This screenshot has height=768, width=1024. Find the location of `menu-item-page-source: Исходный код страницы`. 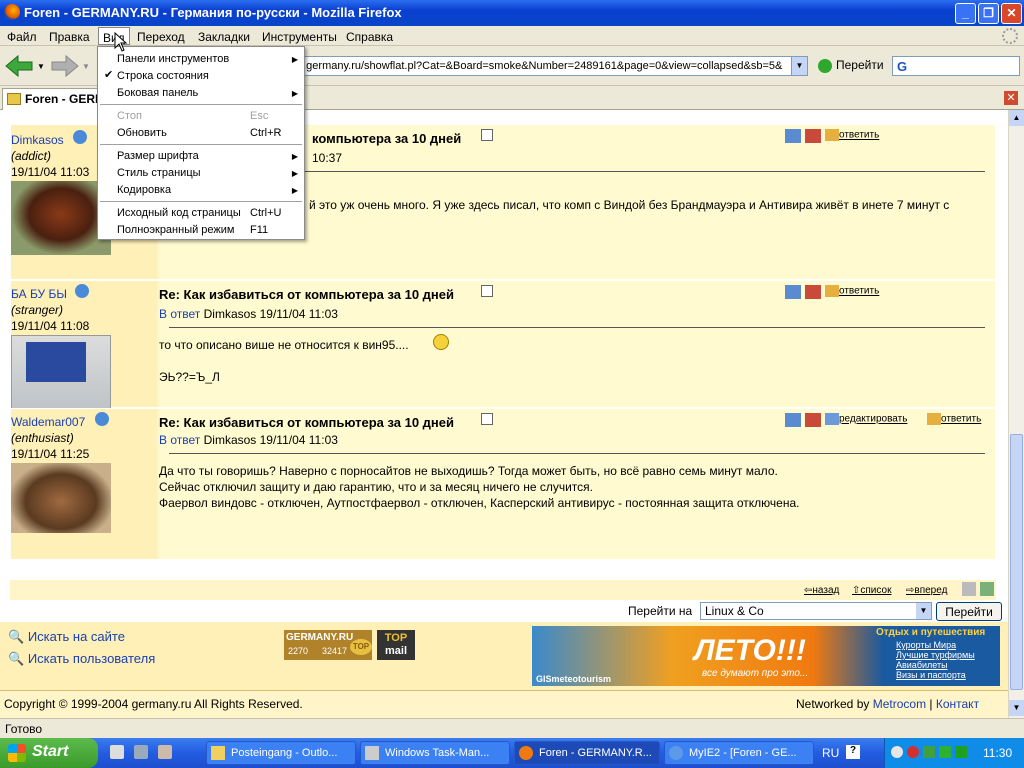

menu-item-page-source: Исходный код страницы is located at coordinates (179, 213).